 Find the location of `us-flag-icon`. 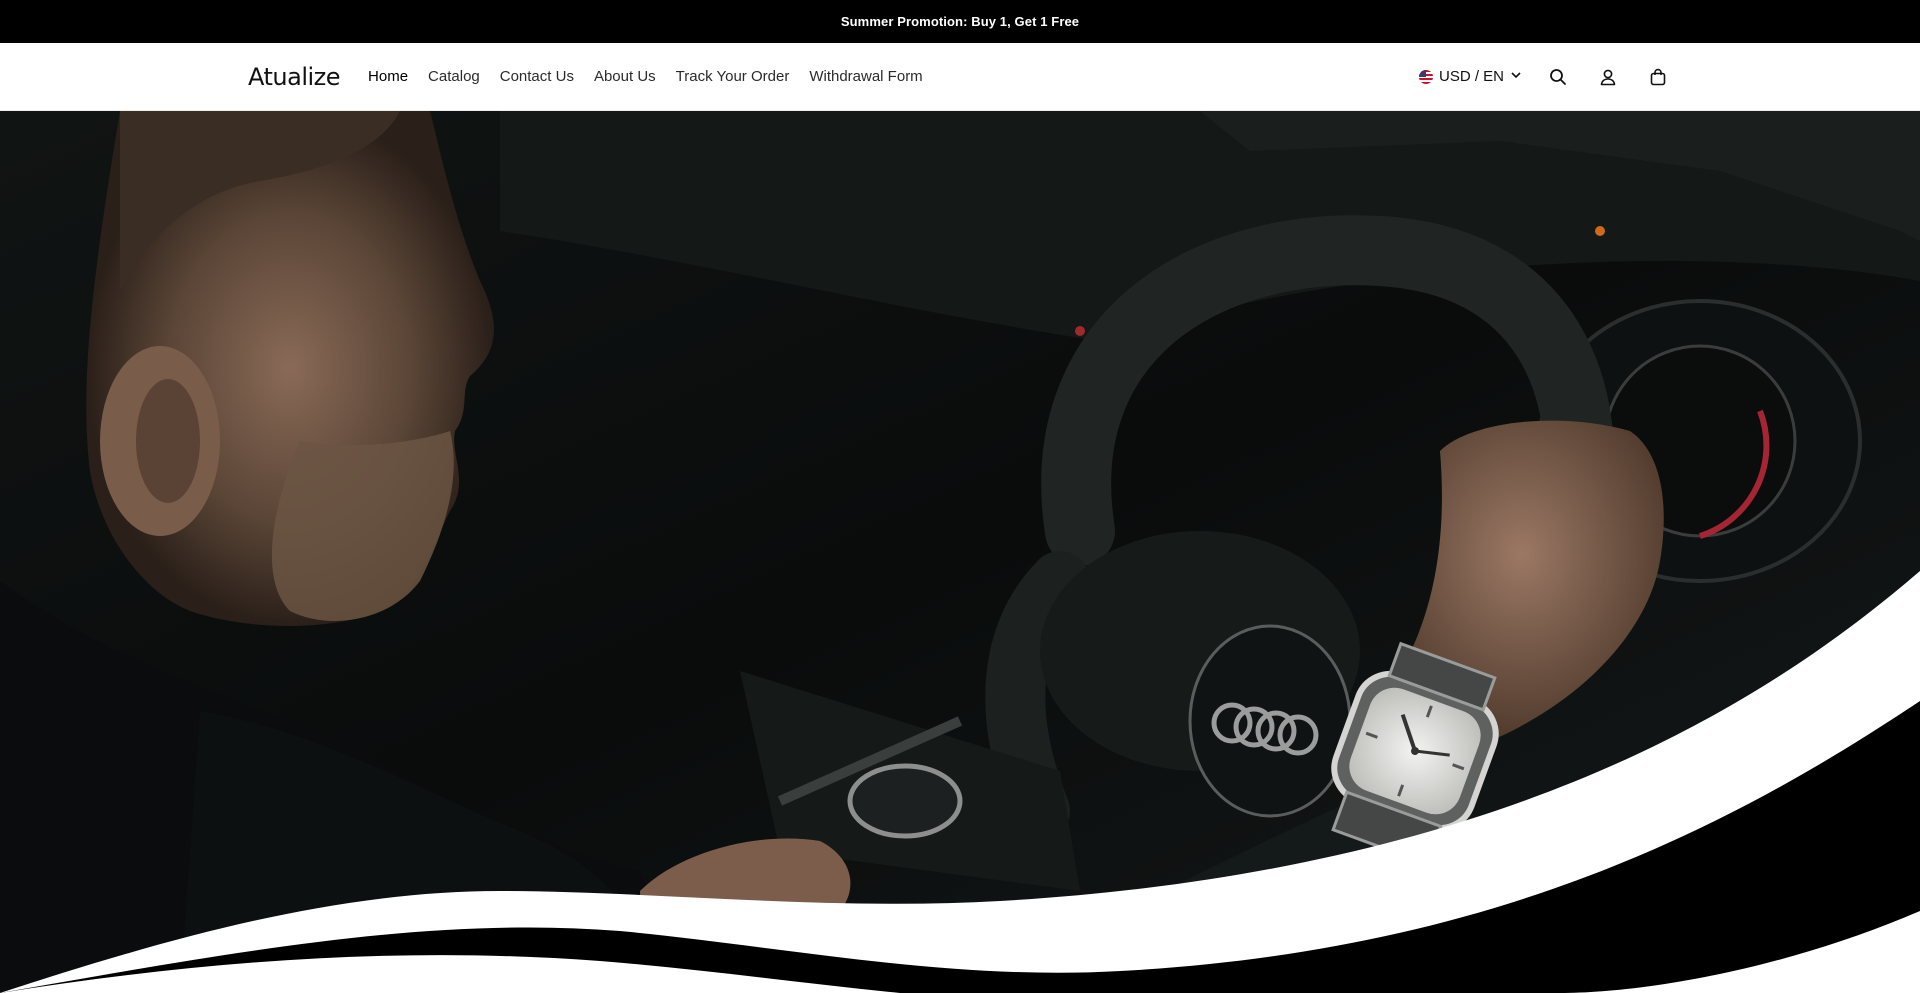

us-flag-icon is located at coordinates (1425, 76).